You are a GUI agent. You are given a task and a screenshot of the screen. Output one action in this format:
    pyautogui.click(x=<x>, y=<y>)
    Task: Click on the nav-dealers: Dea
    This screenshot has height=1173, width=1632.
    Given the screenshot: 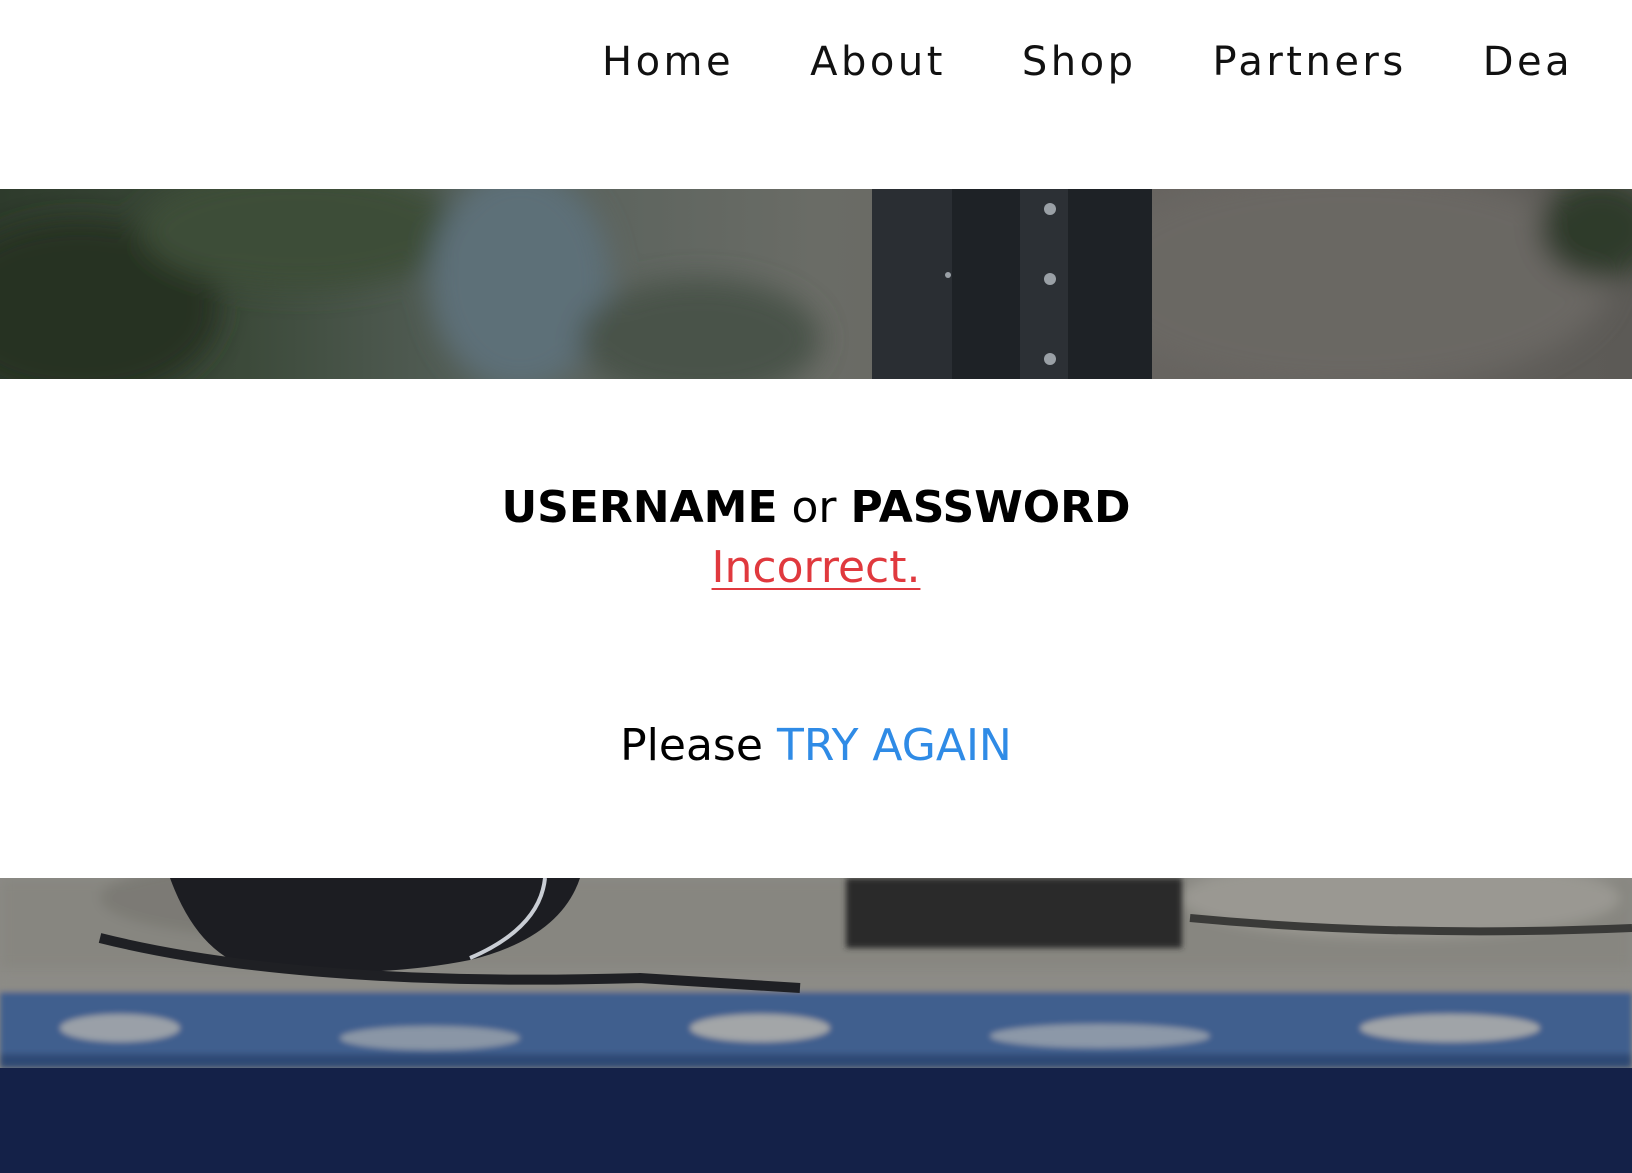 What is the action you would take?
    pyautogui.click(x=1528, y=62)
    